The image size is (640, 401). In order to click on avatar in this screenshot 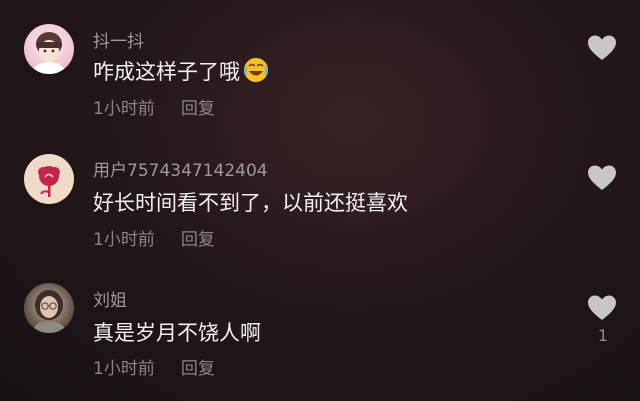, I will do `click(49, 308)`.